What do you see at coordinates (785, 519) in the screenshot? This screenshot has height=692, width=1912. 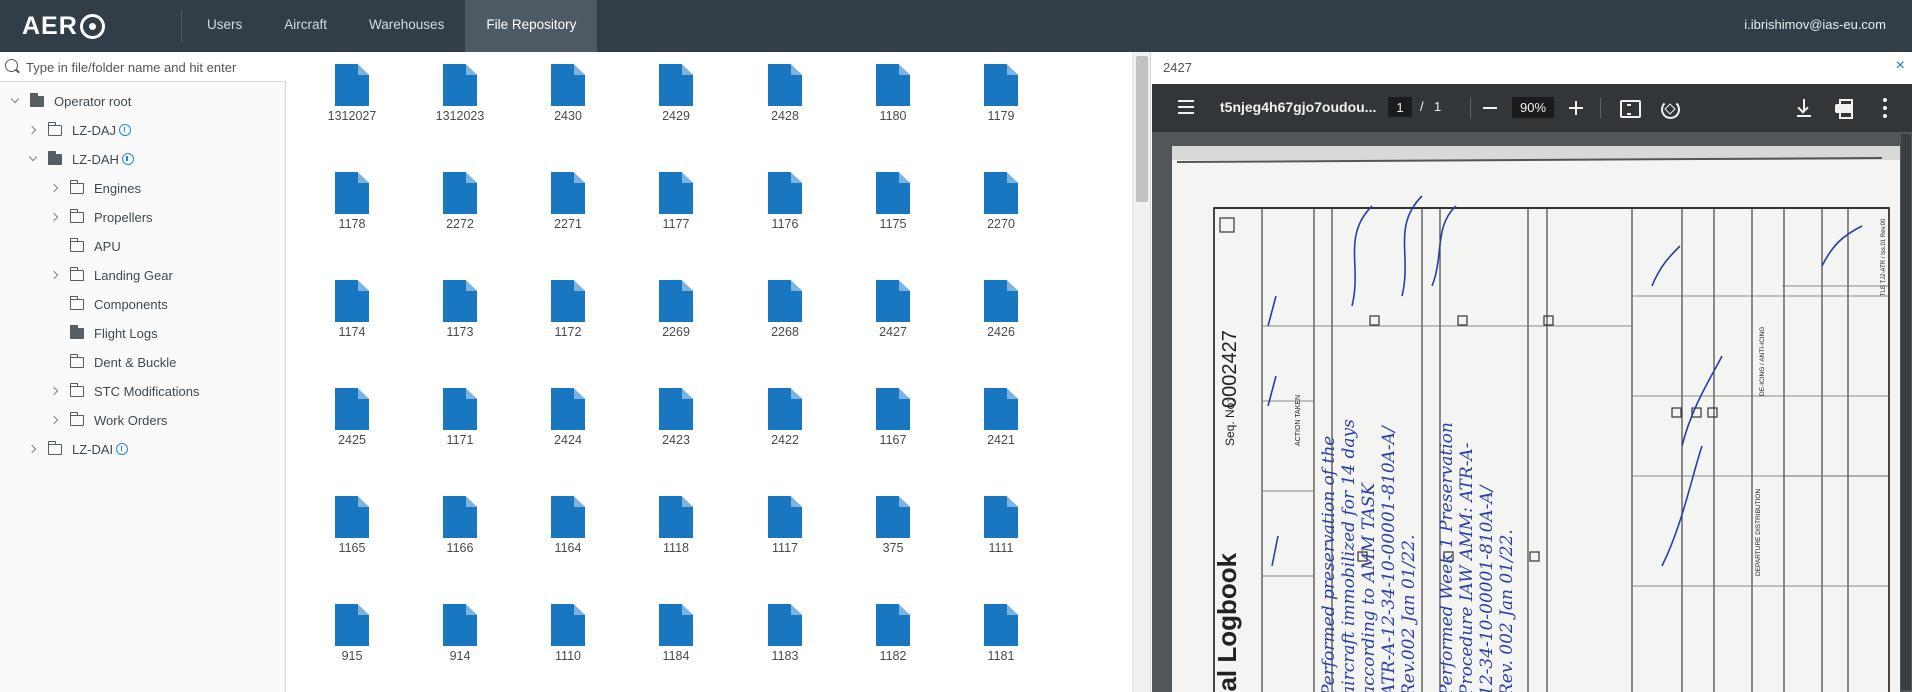 I see `file-tile: 1117` at bounding box center [785, 519].